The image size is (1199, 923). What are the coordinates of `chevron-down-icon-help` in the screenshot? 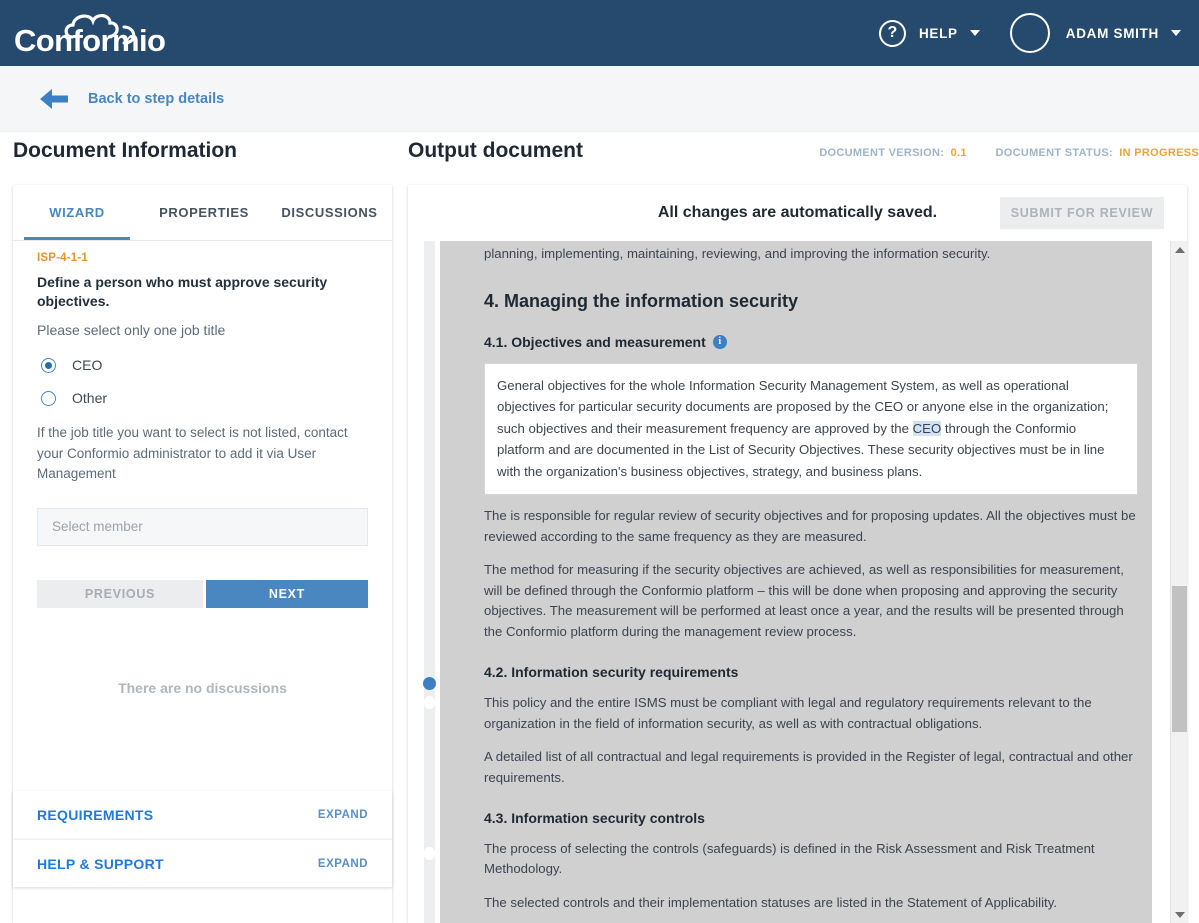 It's located at (974, 33).